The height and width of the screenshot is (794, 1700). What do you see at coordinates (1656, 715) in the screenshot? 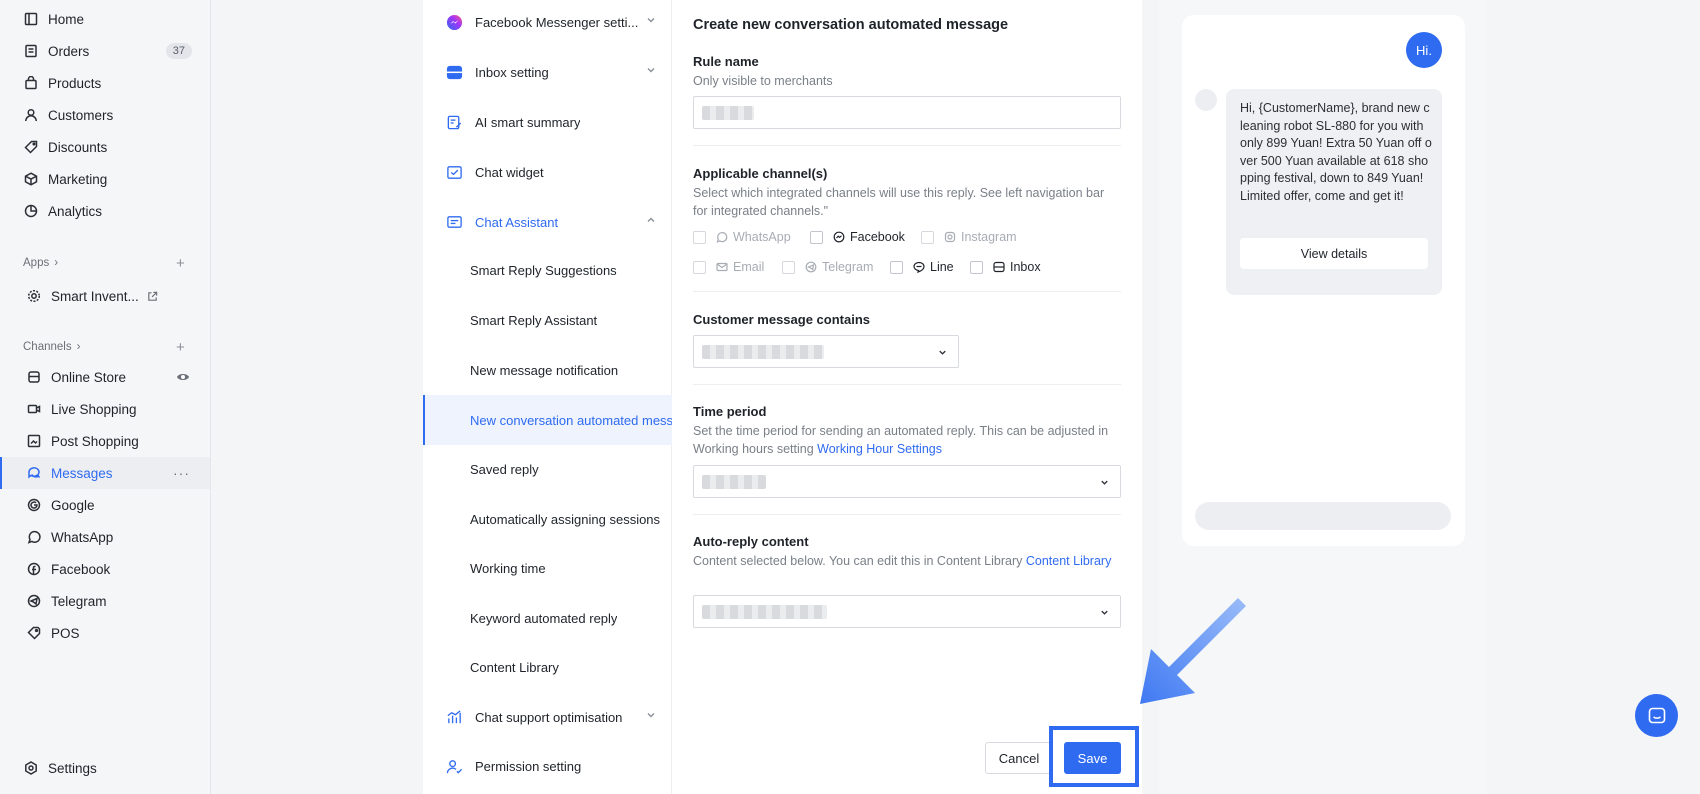
I see `support-chat-button` at bounding box center [1656, 715].